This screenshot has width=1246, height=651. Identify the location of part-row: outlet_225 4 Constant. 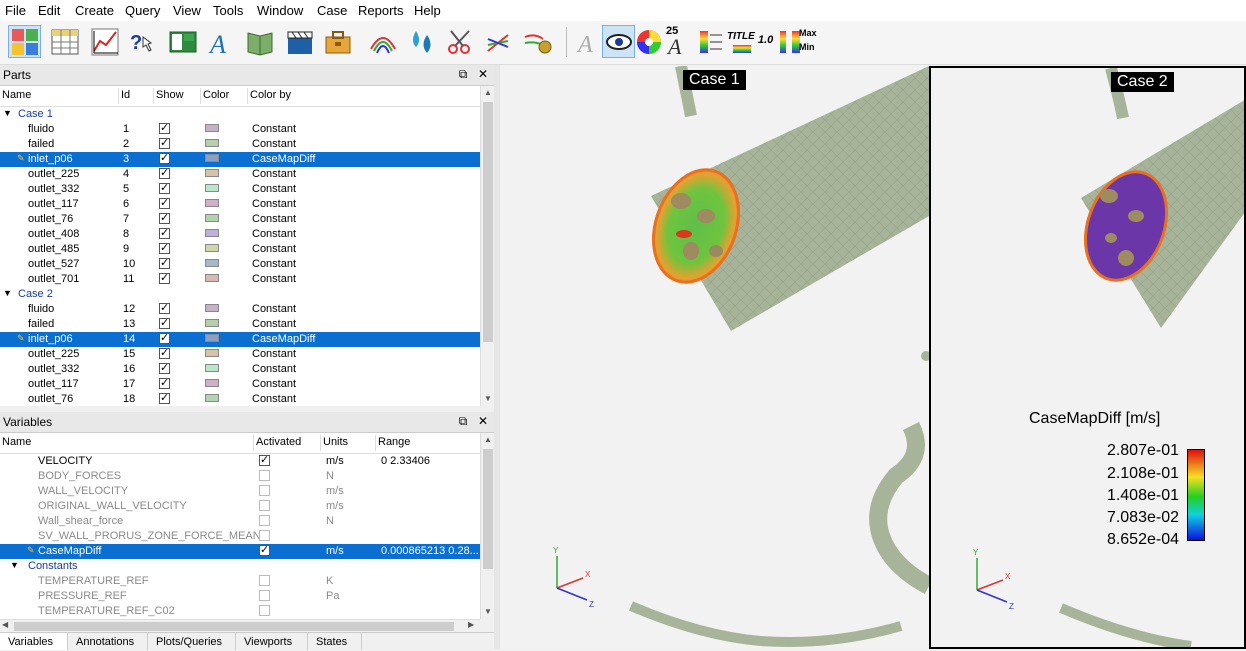
(240, 174).